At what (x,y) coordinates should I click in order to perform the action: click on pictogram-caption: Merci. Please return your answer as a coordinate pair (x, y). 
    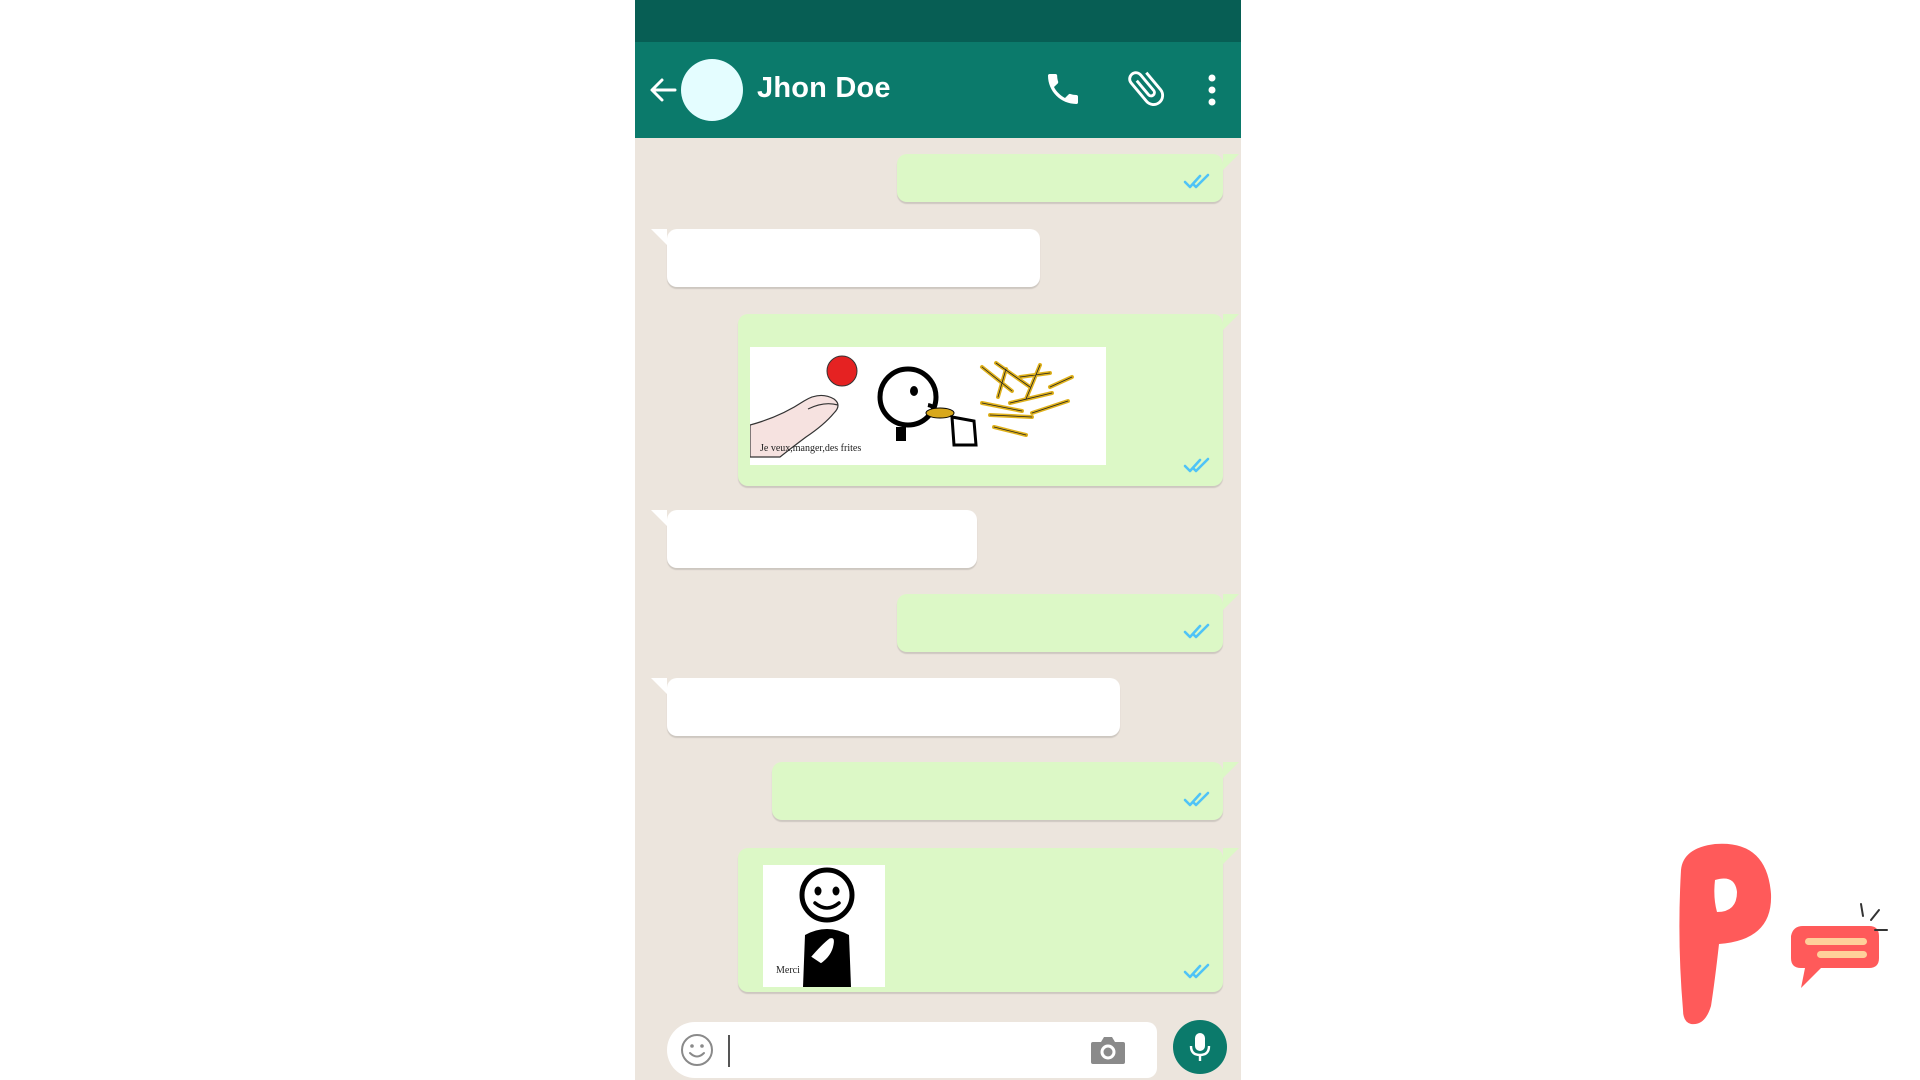
    Looking at the image, I should click on (788, 970).